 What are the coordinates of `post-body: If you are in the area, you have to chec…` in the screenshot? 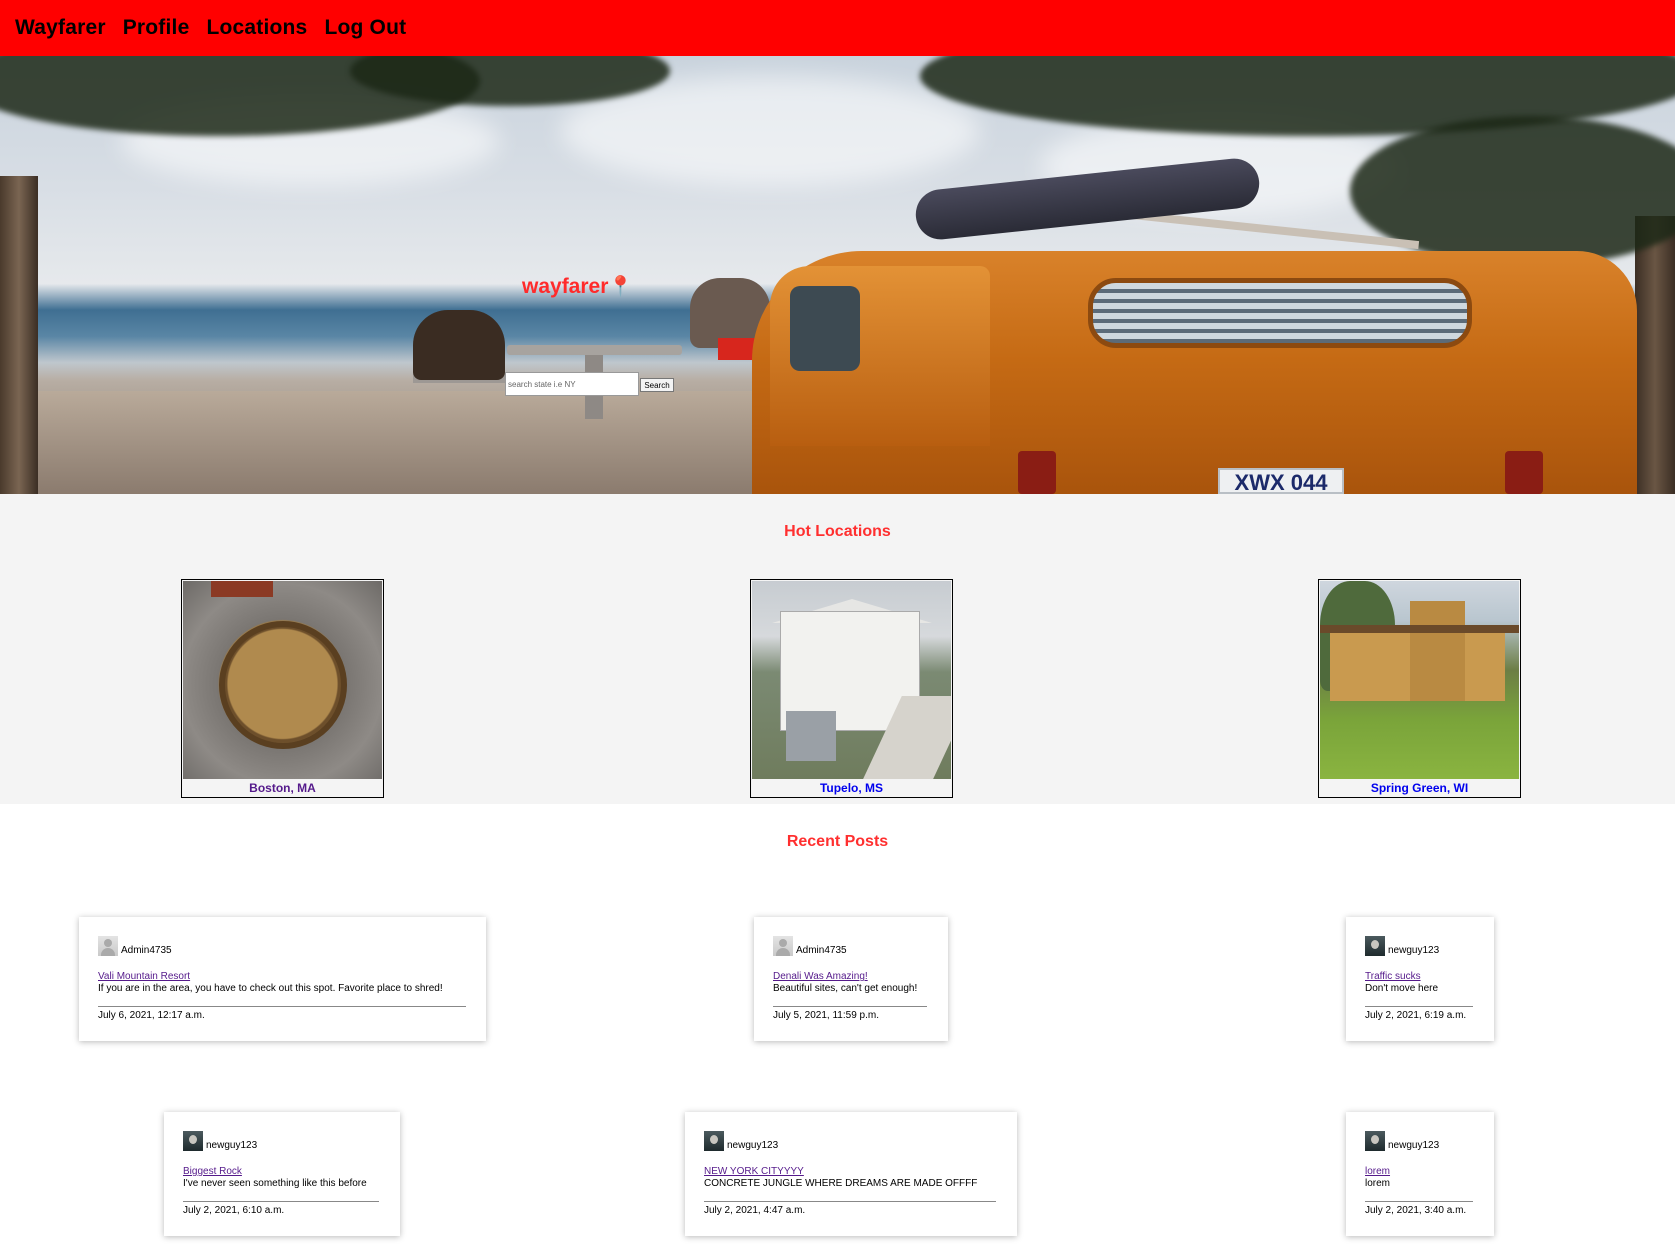 It's located at (270, 988).